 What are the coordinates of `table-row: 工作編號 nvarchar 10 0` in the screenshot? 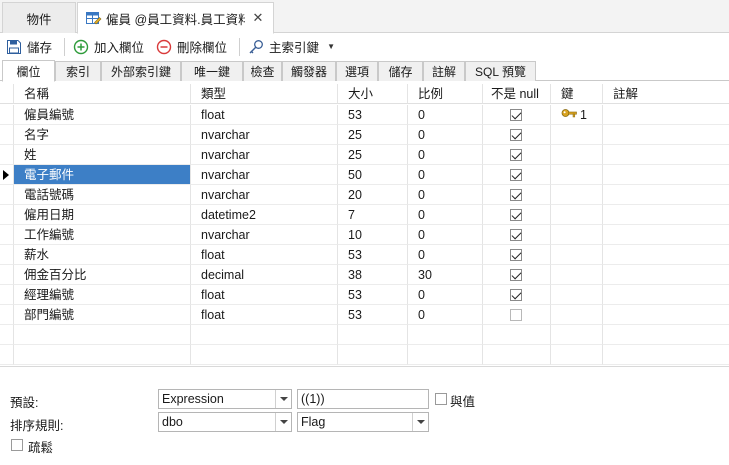 It's located at (364, 235).